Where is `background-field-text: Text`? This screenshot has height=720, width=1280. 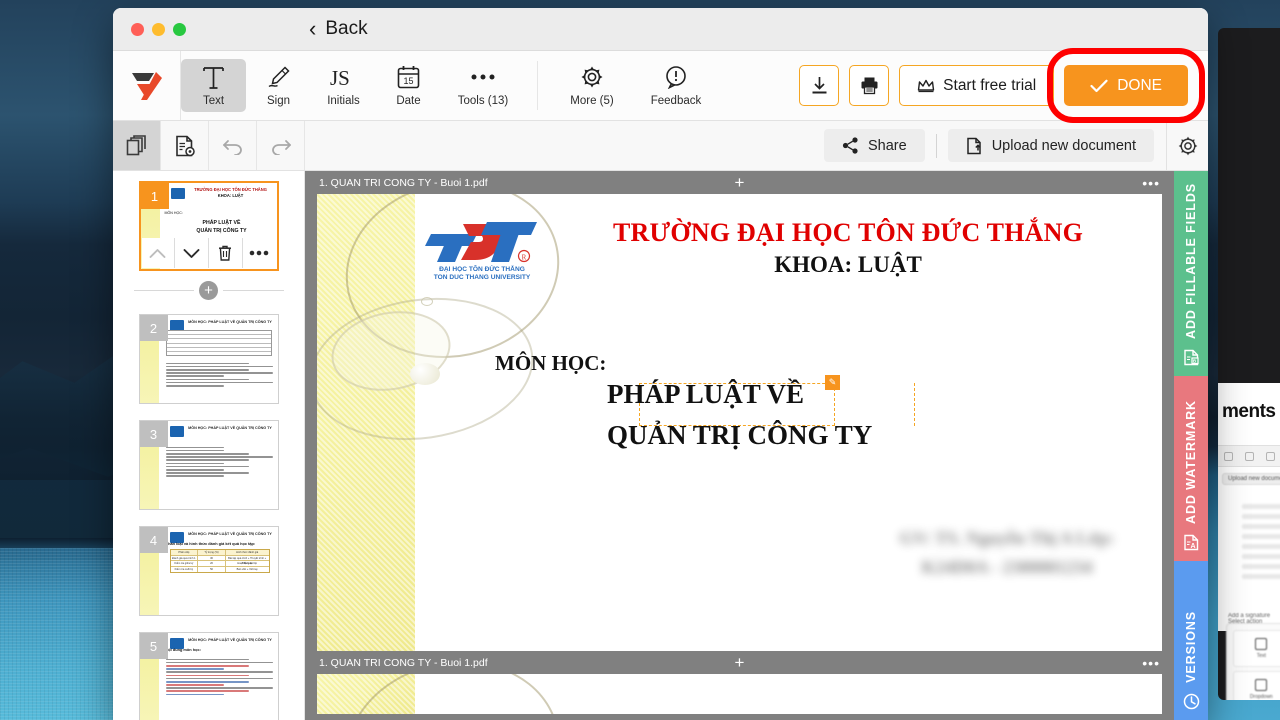 background-field-text: Text is located at coordinates (1256, 649).